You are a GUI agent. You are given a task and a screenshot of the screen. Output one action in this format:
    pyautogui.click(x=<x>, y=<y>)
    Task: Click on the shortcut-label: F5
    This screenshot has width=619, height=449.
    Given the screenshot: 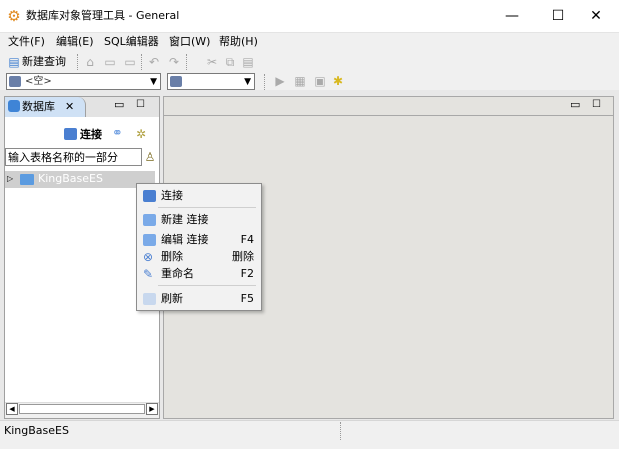 What is the action you would take?
    pyautogui.click(x=247, y=298)
    